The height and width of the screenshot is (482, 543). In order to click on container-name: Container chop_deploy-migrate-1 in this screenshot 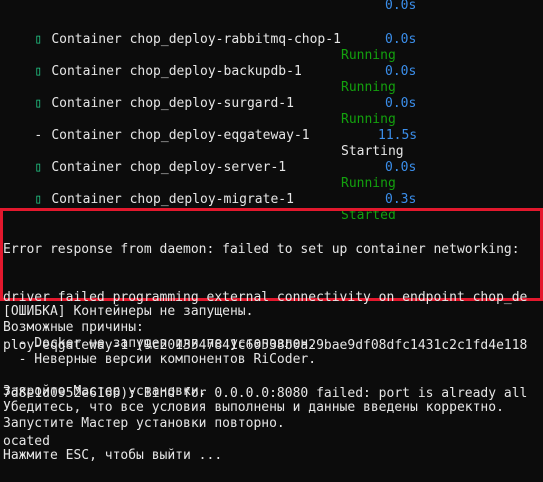, I will do `click(172, 199)`.